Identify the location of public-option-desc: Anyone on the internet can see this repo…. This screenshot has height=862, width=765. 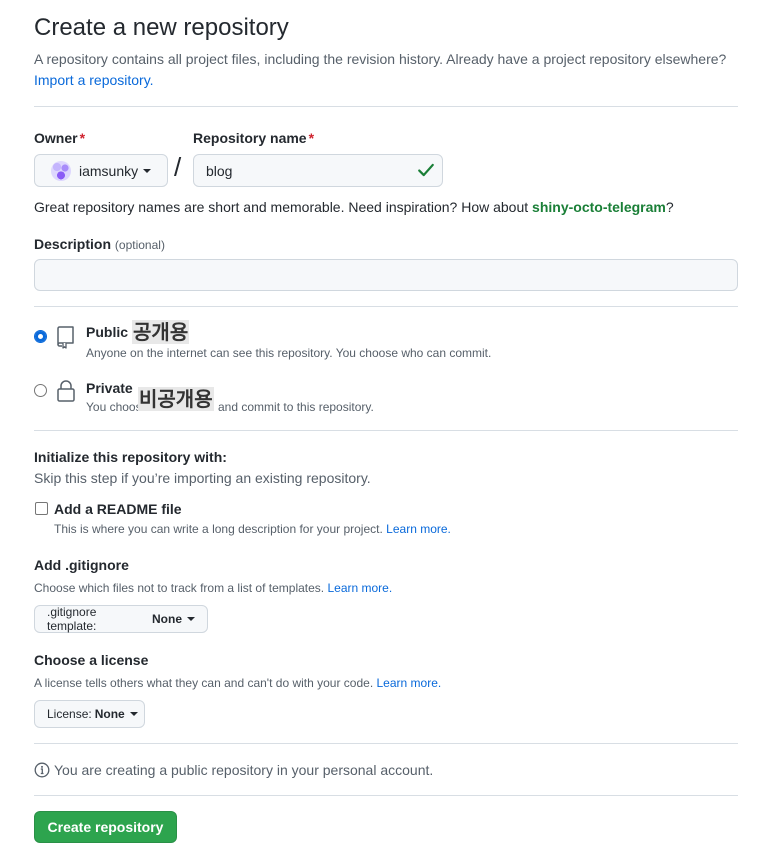
(289, 353).